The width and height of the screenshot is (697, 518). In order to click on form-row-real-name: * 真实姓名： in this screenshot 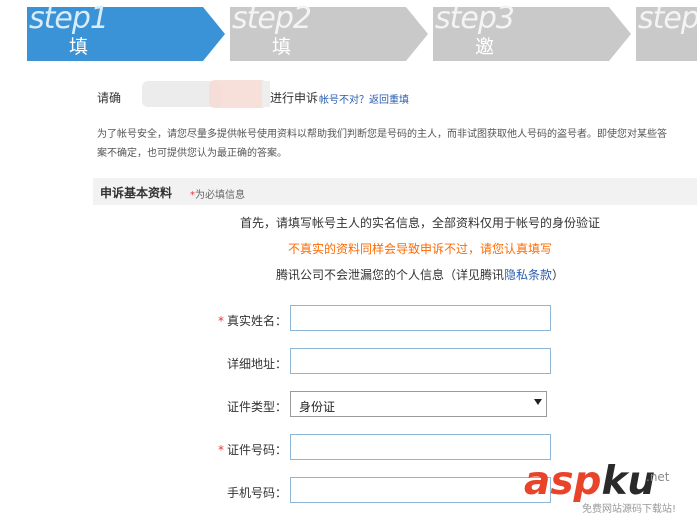, I will do `click(348, 320)`.